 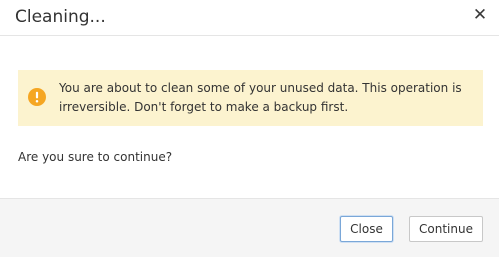 I want to click on continue-button: Continue, so click(x=446, y=229).